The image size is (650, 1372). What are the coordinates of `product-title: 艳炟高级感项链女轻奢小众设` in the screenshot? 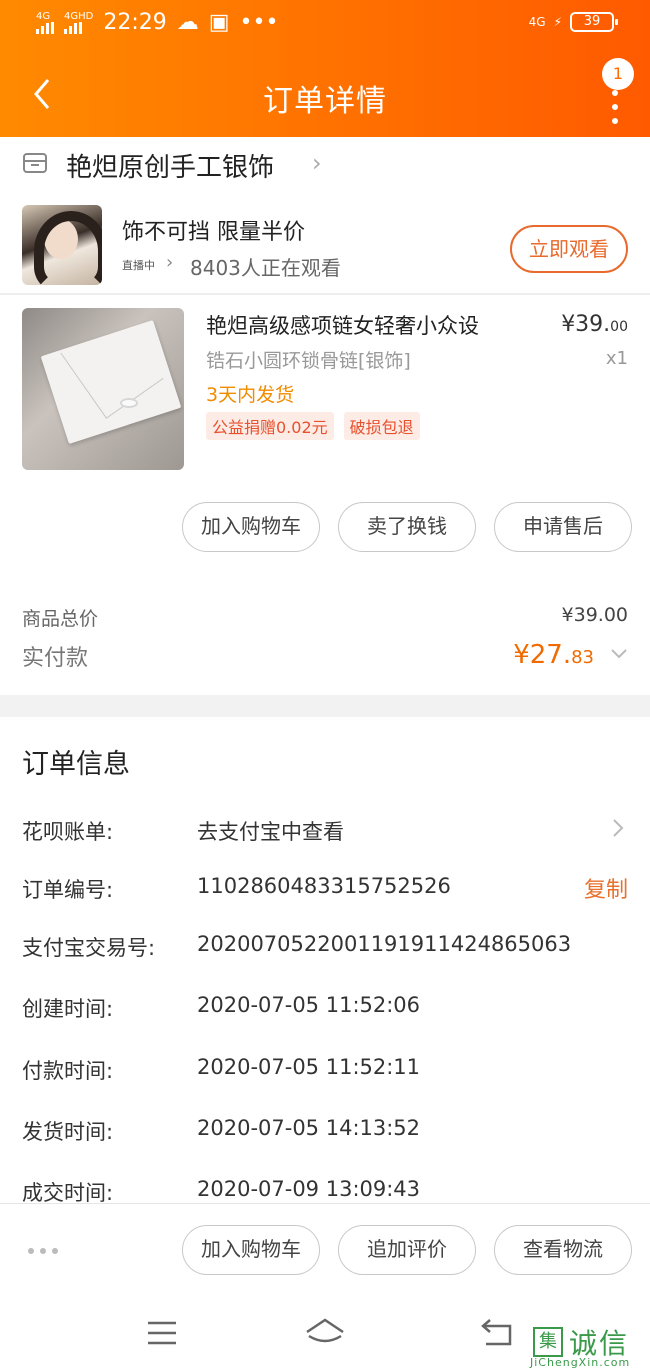 It's located at (342, 325).